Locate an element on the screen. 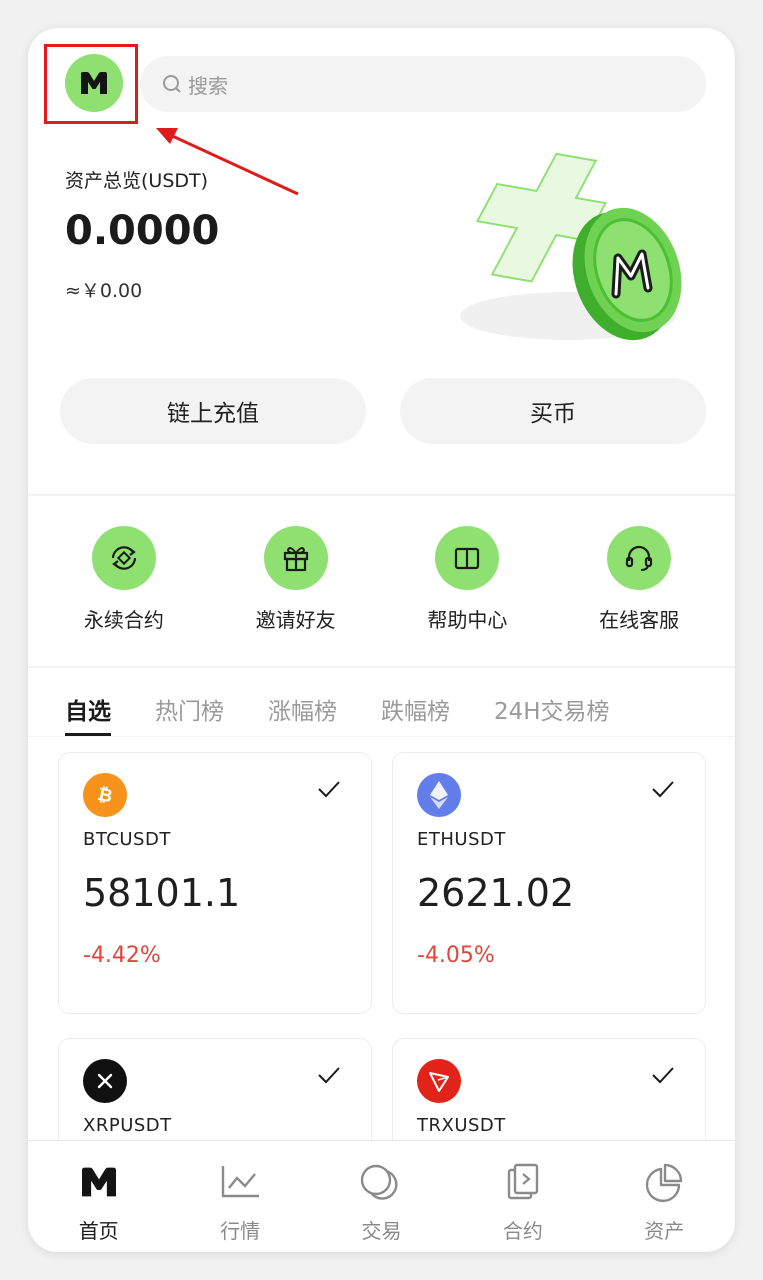 This screenshot has height=1280, width=763. nav-futures: 合约 is located at coordinates (523, 1201).